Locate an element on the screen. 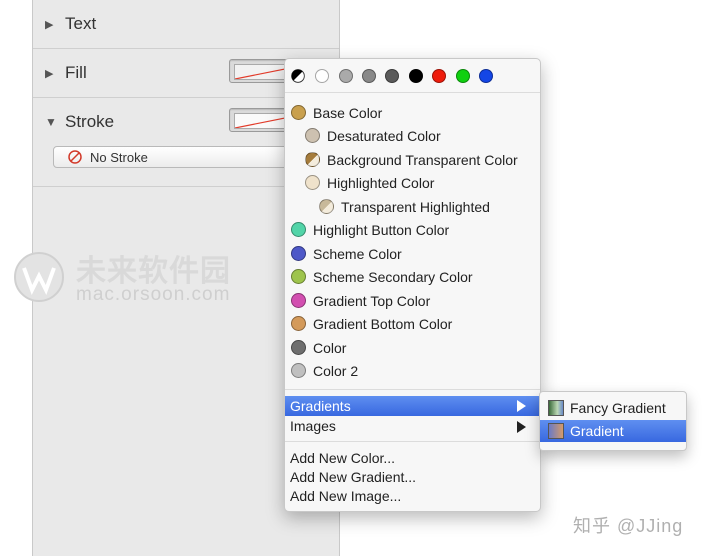 This screenshot has width=720, height=556. watermark-url: mac.orsoon.com is located at coordinates (153, 294).